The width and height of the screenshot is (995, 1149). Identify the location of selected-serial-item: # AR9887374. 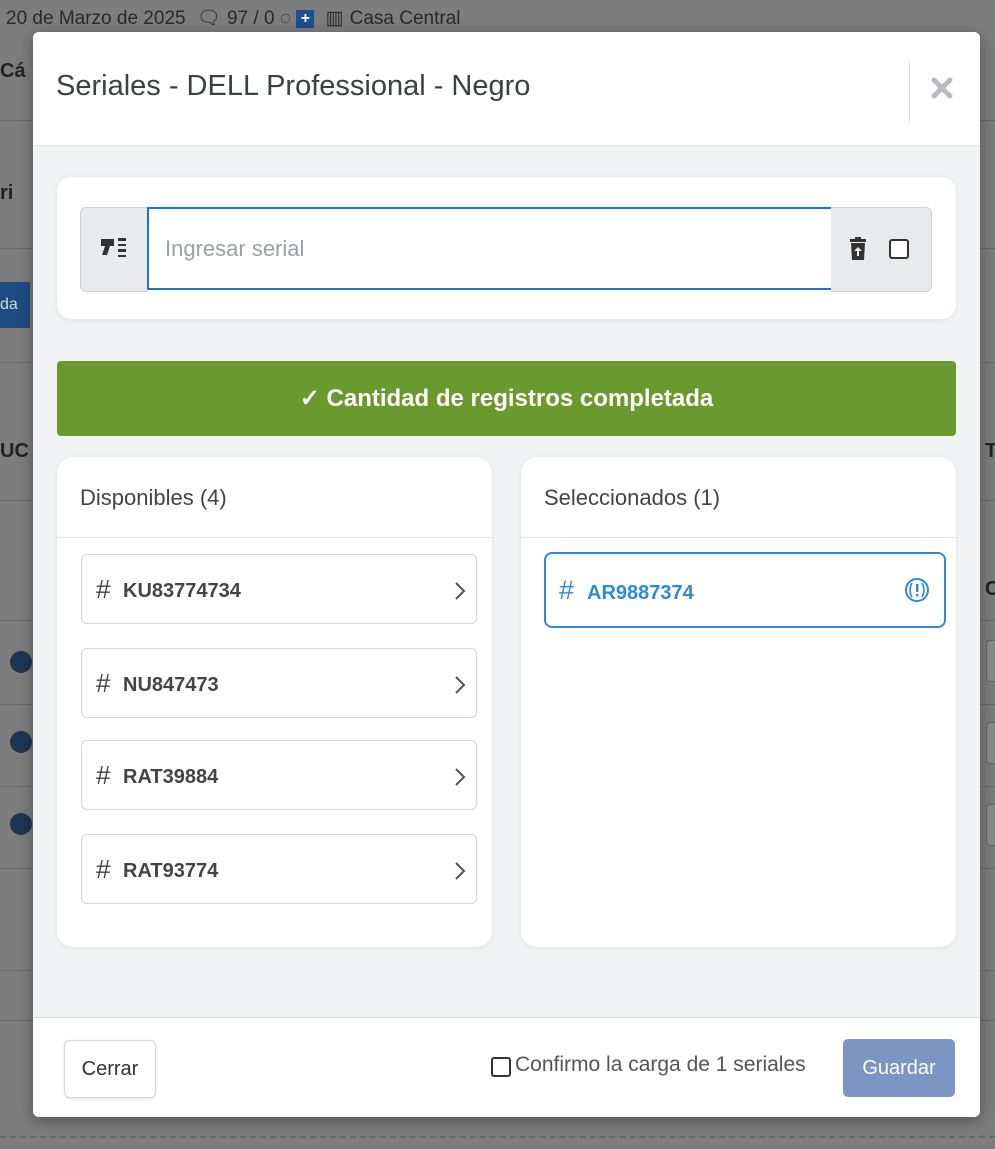
(745, 590).